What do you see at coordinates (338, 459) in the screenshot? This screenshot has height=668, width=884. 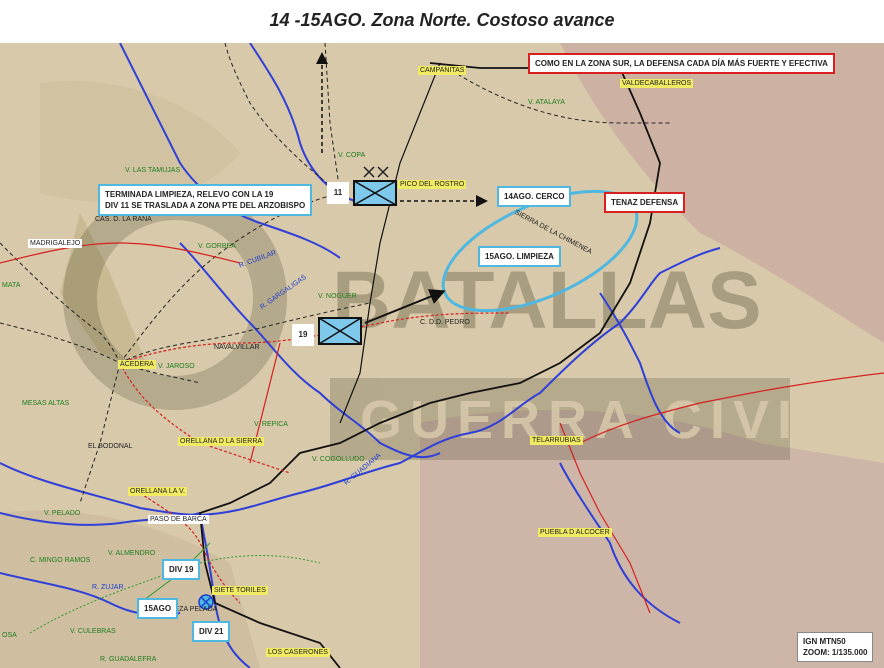 I see `place-label: V. COGOLLUDO` at bounding box center [338, 459].